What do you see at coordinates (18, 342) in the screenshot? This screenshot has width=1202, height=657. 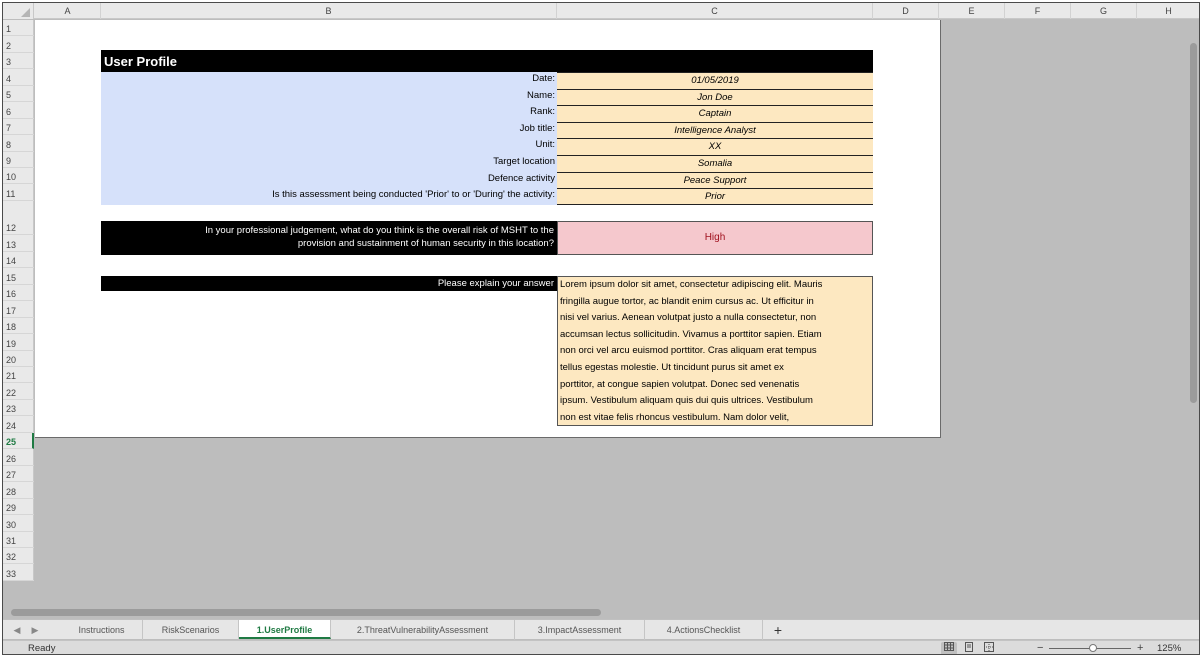 I see `row-header-19: 19` at bounding box center [18, 342].